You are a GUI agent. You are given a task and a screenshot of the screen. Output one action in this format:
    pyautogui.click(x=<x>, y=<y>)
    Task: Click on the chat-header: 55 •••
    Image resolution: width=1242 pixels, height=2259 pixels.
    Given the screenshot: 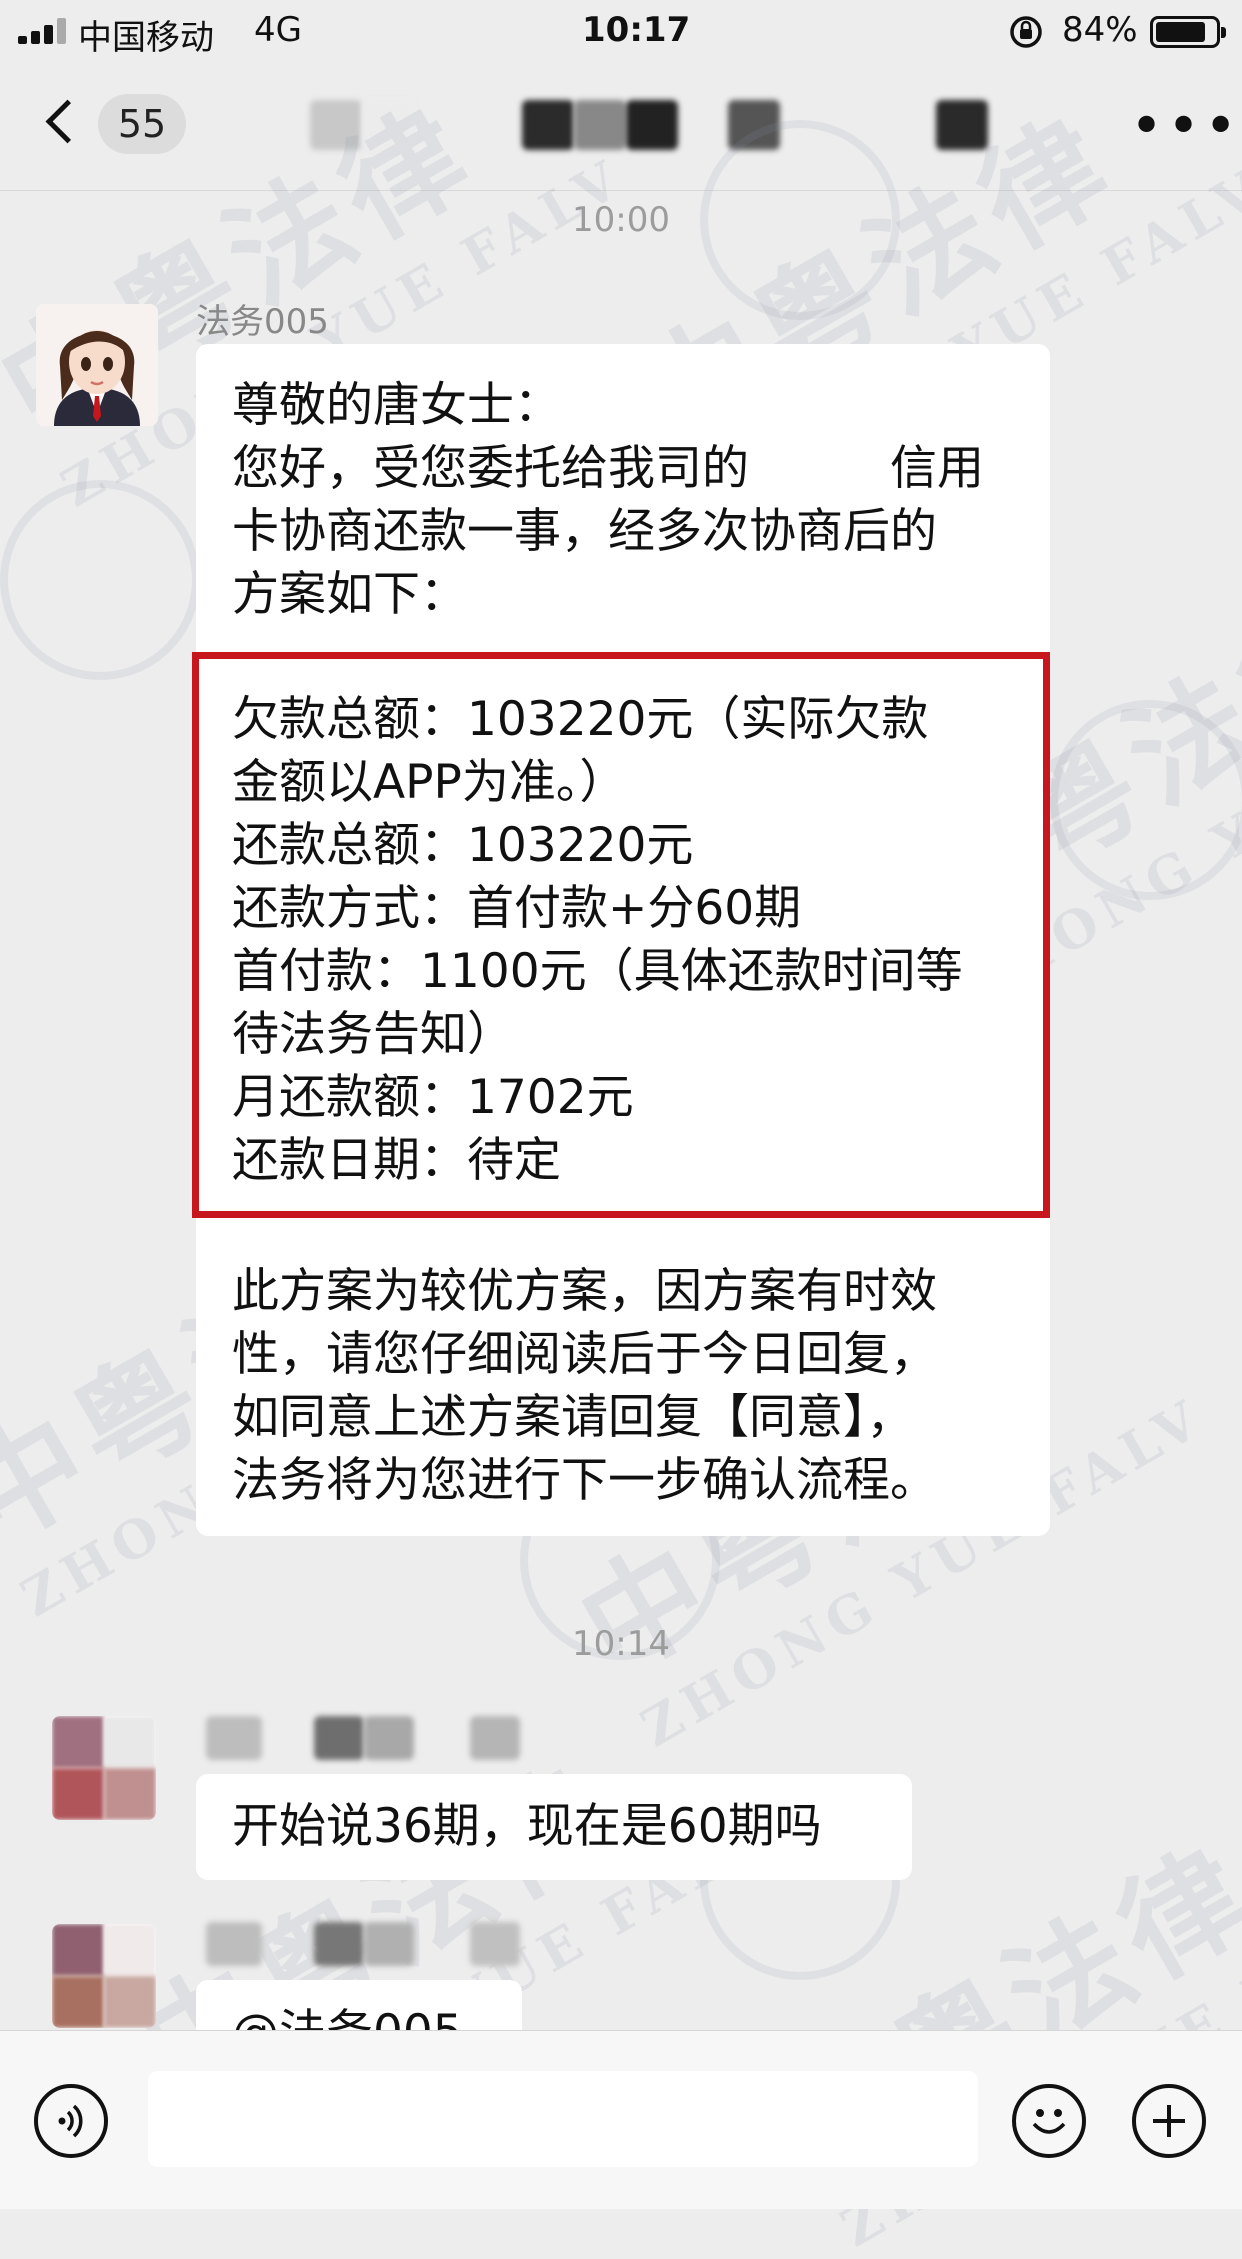 What is the action you would take?
    pyautogui.click(x=621, y=127)
    